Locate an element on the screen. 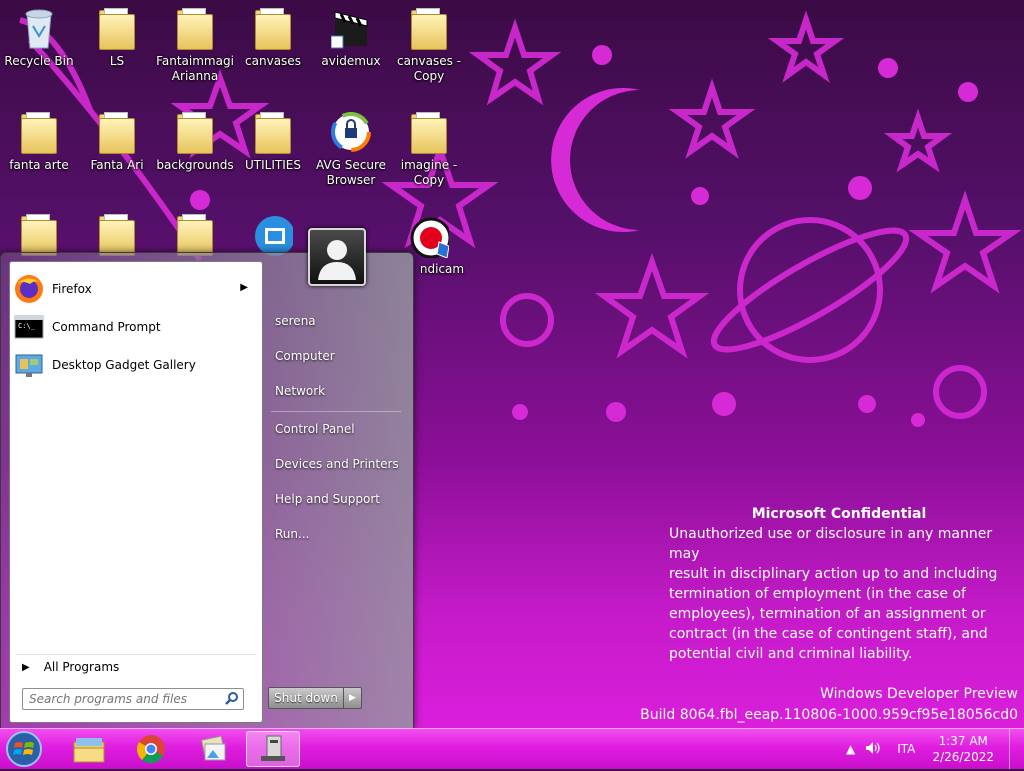 This screenshot has height=771, width=1024. place-network: Network is located at coordinates (333, 391).